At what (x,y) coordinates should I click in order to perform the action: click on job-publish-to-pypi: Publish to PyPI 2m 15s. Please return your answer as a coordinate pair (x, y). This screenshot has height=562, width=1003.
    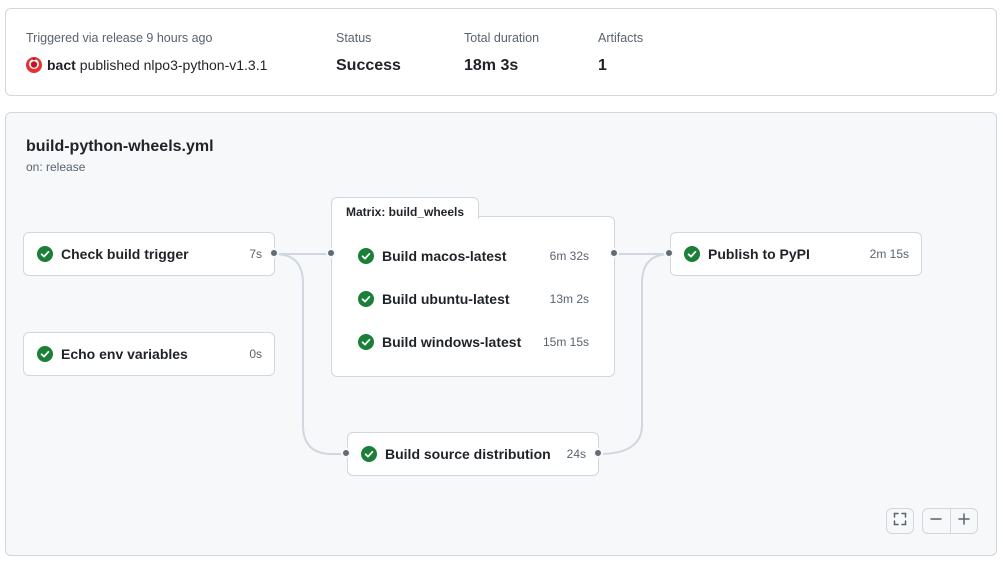
    Looking at the image, I should click on (796, 254).